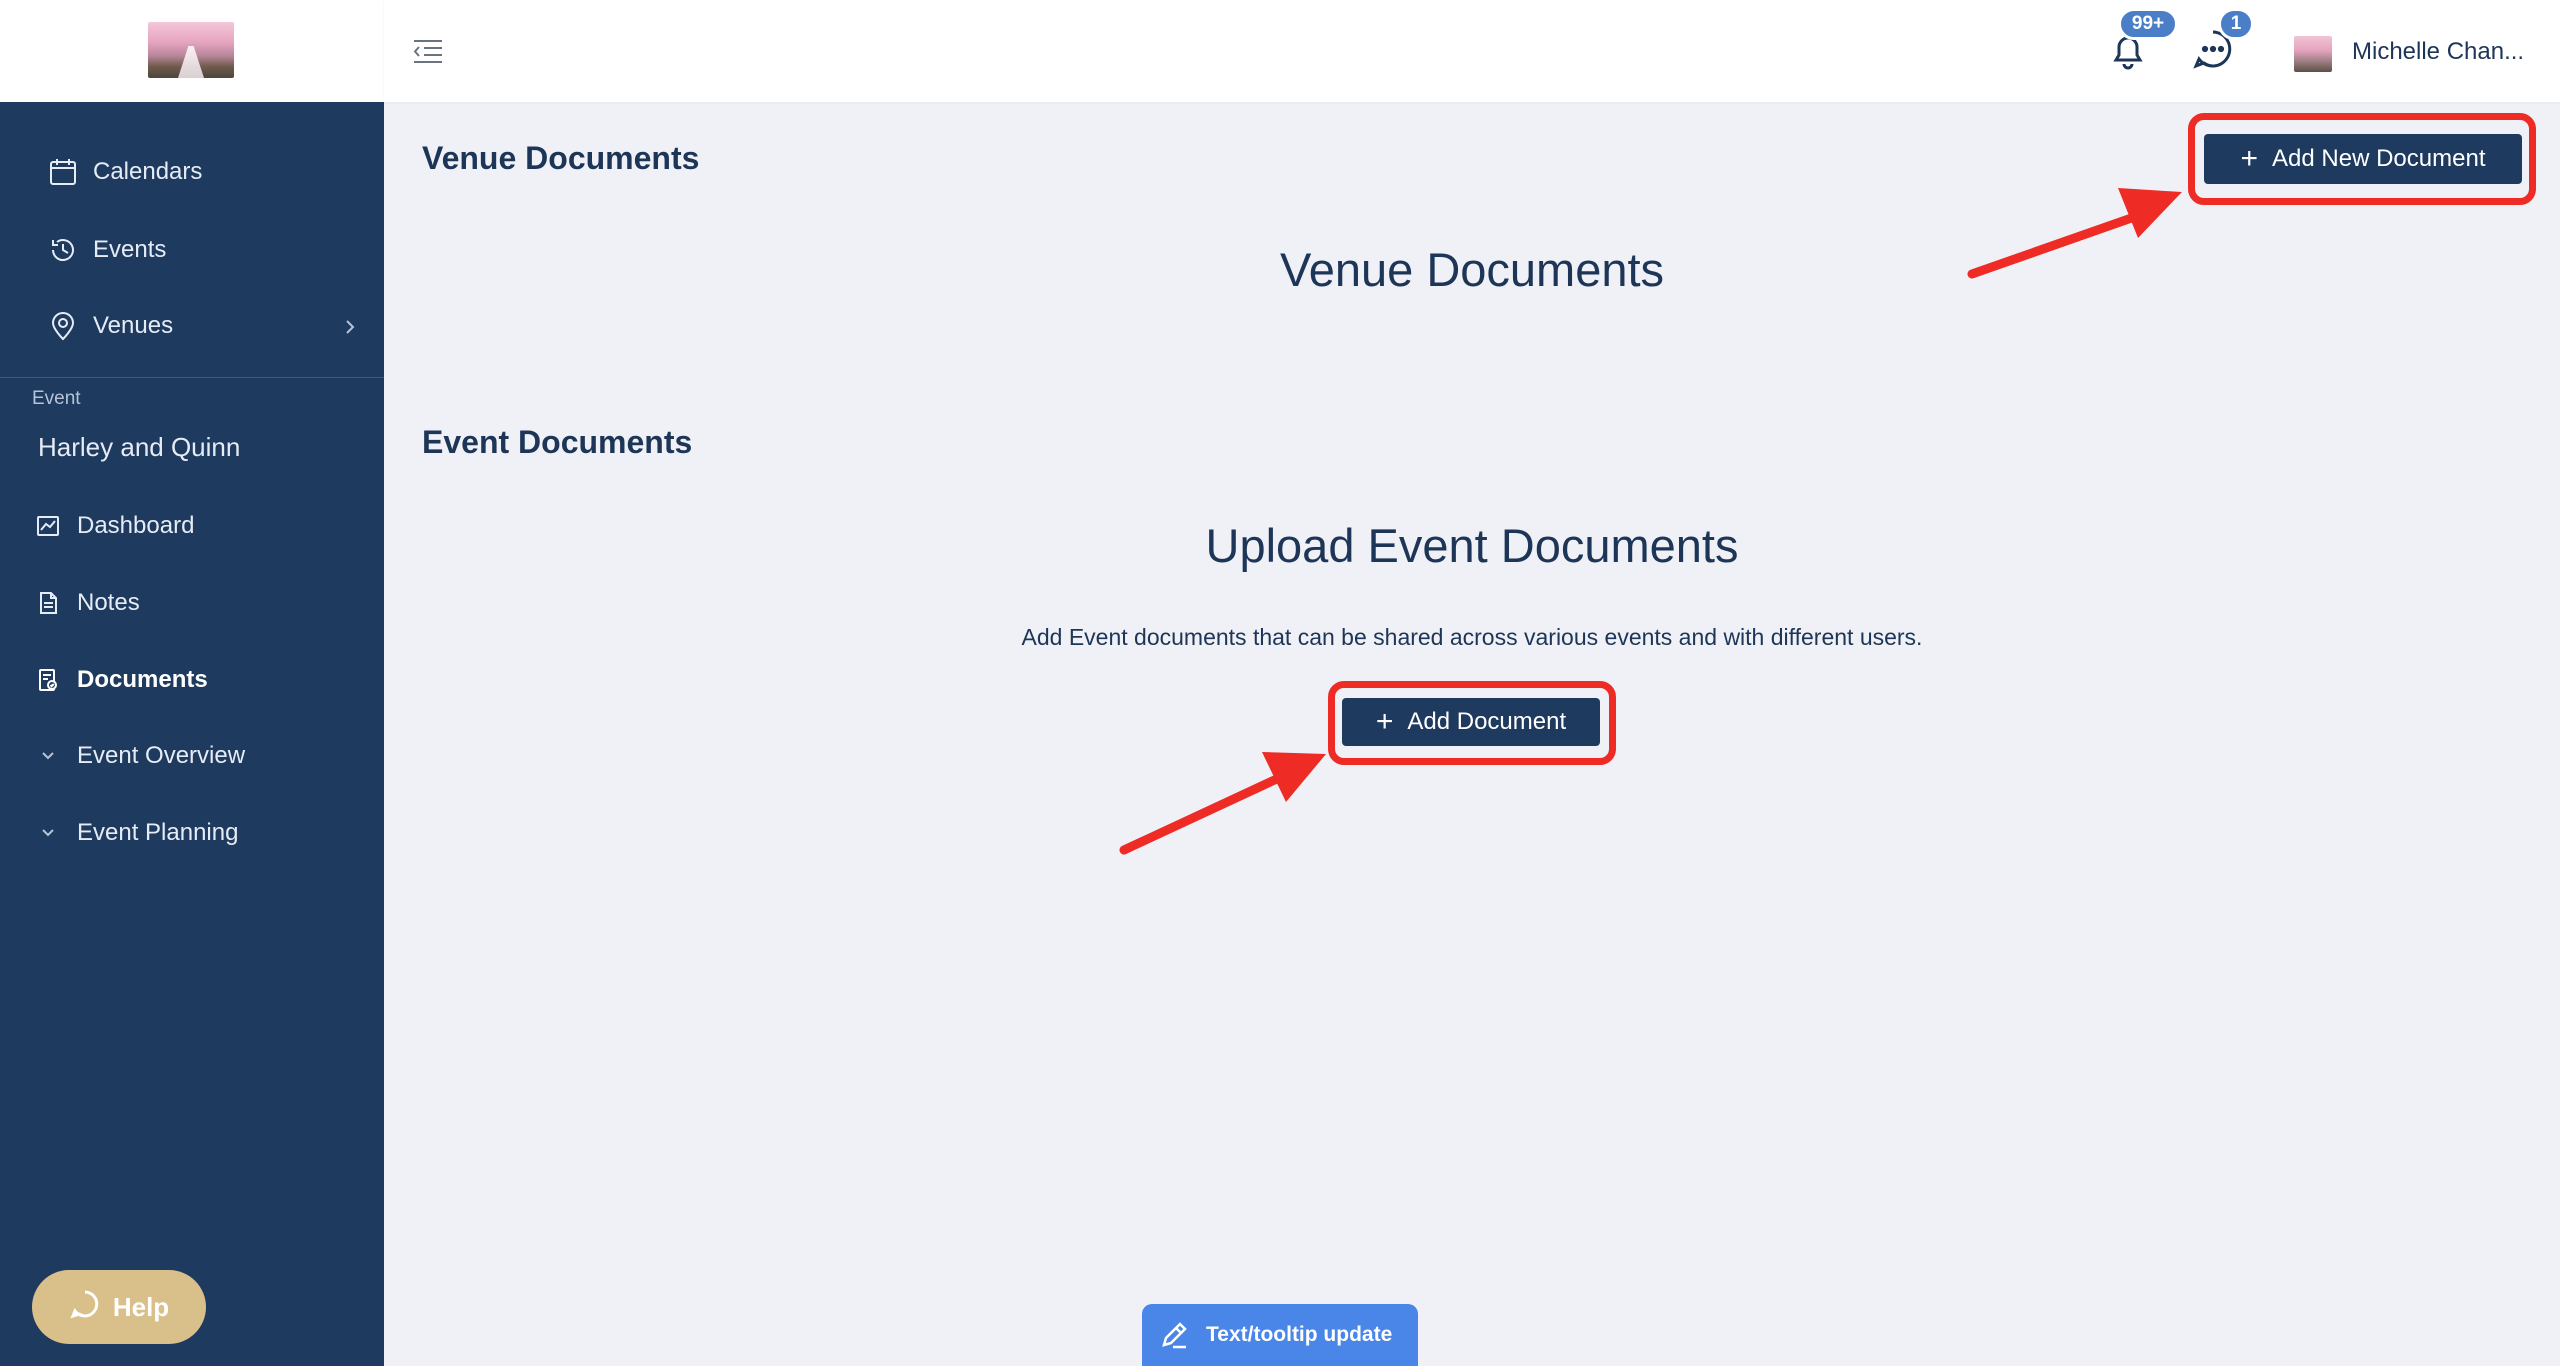  I want to click on venue-documents-heading: Venue Documents, so click(1472, 269).